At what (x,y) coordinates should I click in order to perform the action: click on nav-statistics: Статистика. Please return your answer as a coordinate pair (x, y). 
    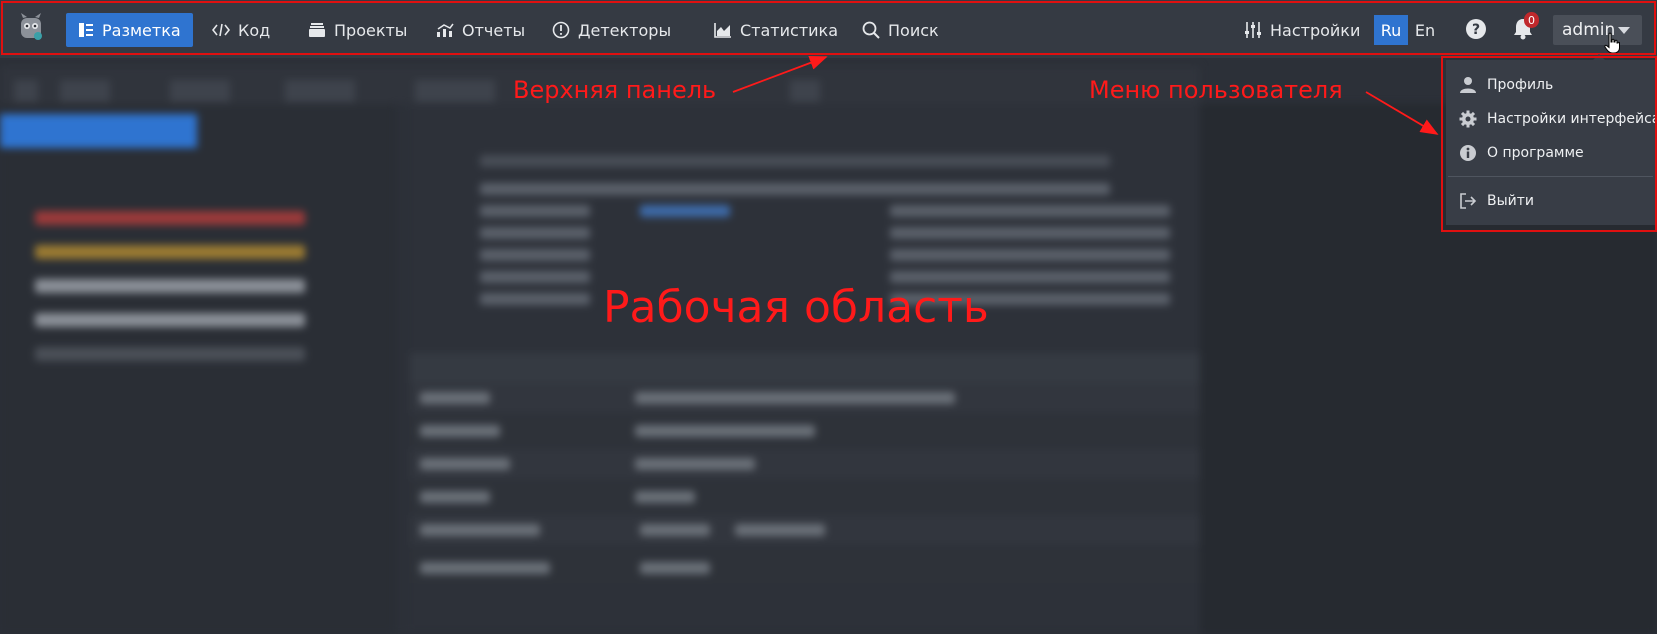
    Looking at the image, I should click on (776, 30).